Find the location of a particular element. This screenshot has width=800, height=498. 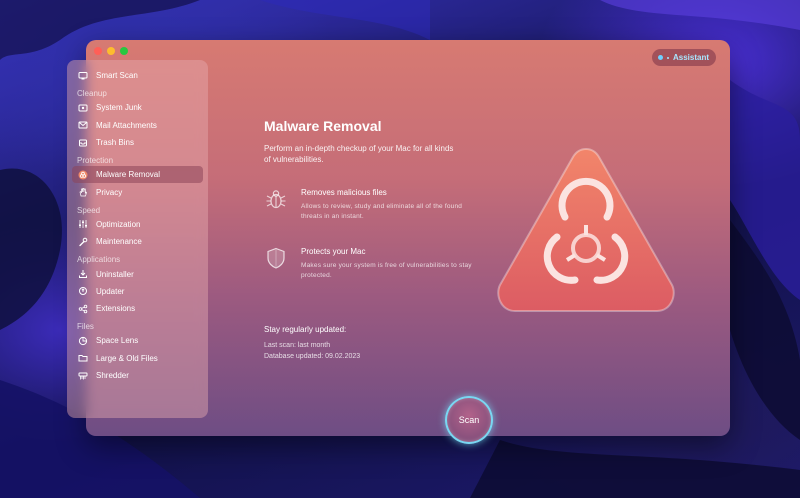

sidebar-item-uninstaller: Uninstaller is located at coordinates (137, 273).